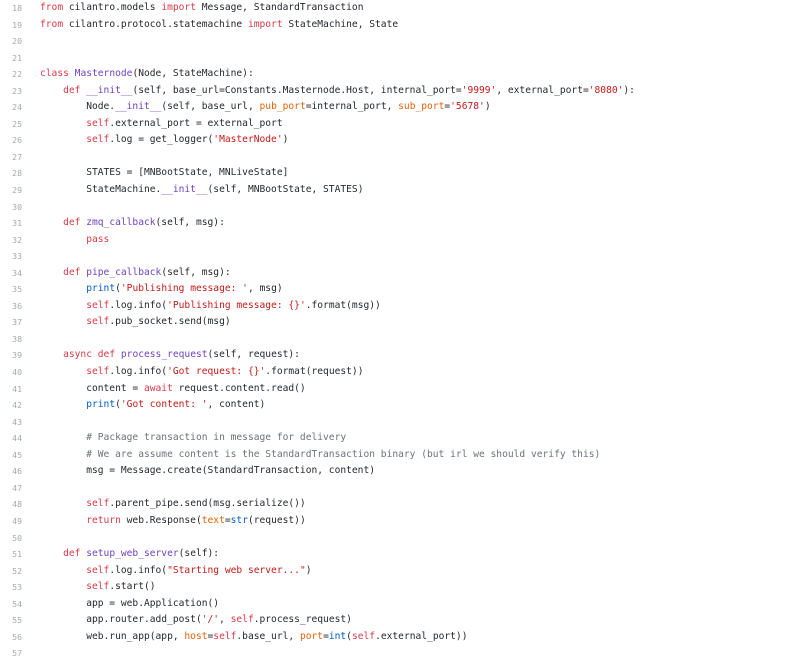  Describe the element at coordinates (132, 554) in the screenshot. I see `code-token: setup_web_server` at that location.